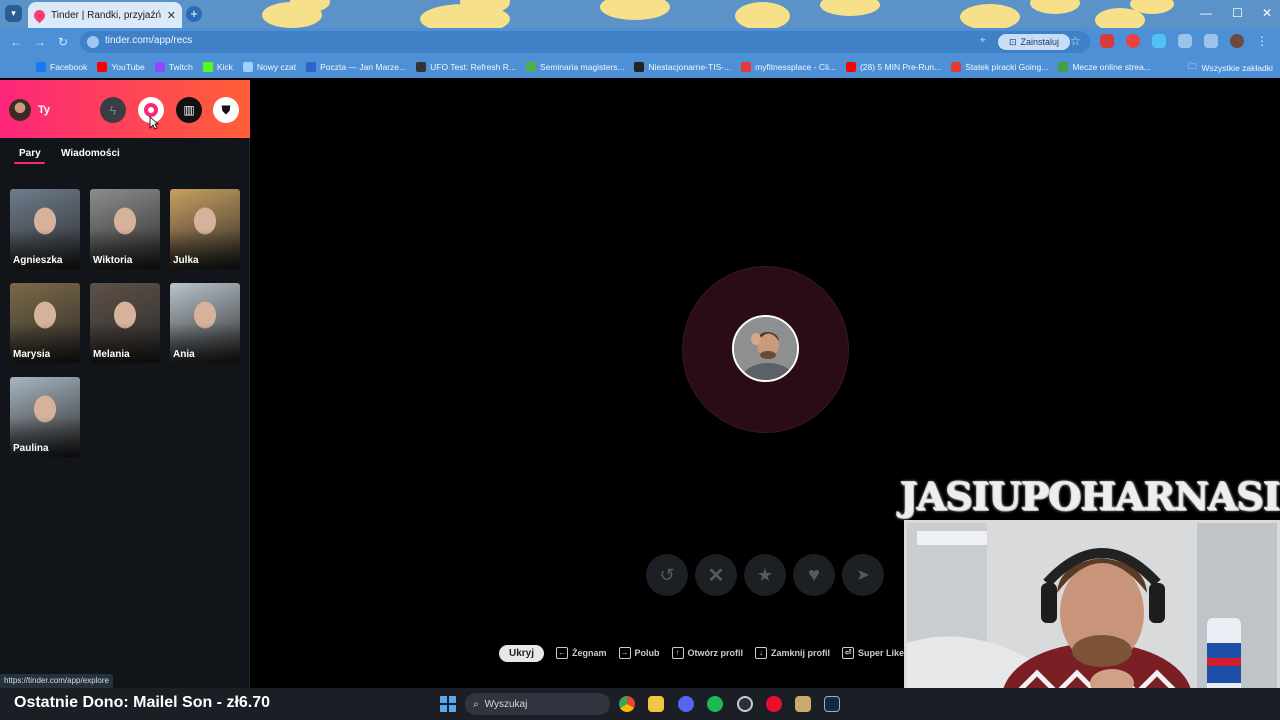 The image size is (1280, 720). I want to click on browser-menu-icon: ⋮, so click(1262, 41).